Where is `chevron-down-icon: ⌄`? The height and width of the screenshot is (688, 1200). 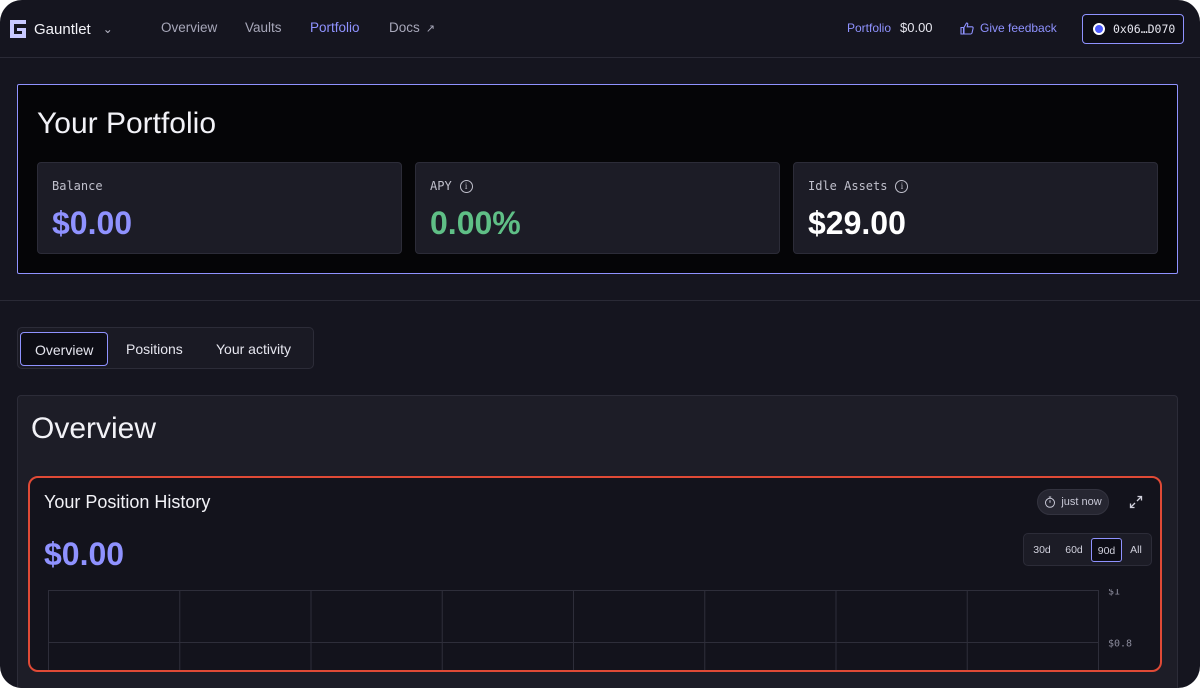 chevron-down-icon: ⌄ is located at coordinates (108, 29).